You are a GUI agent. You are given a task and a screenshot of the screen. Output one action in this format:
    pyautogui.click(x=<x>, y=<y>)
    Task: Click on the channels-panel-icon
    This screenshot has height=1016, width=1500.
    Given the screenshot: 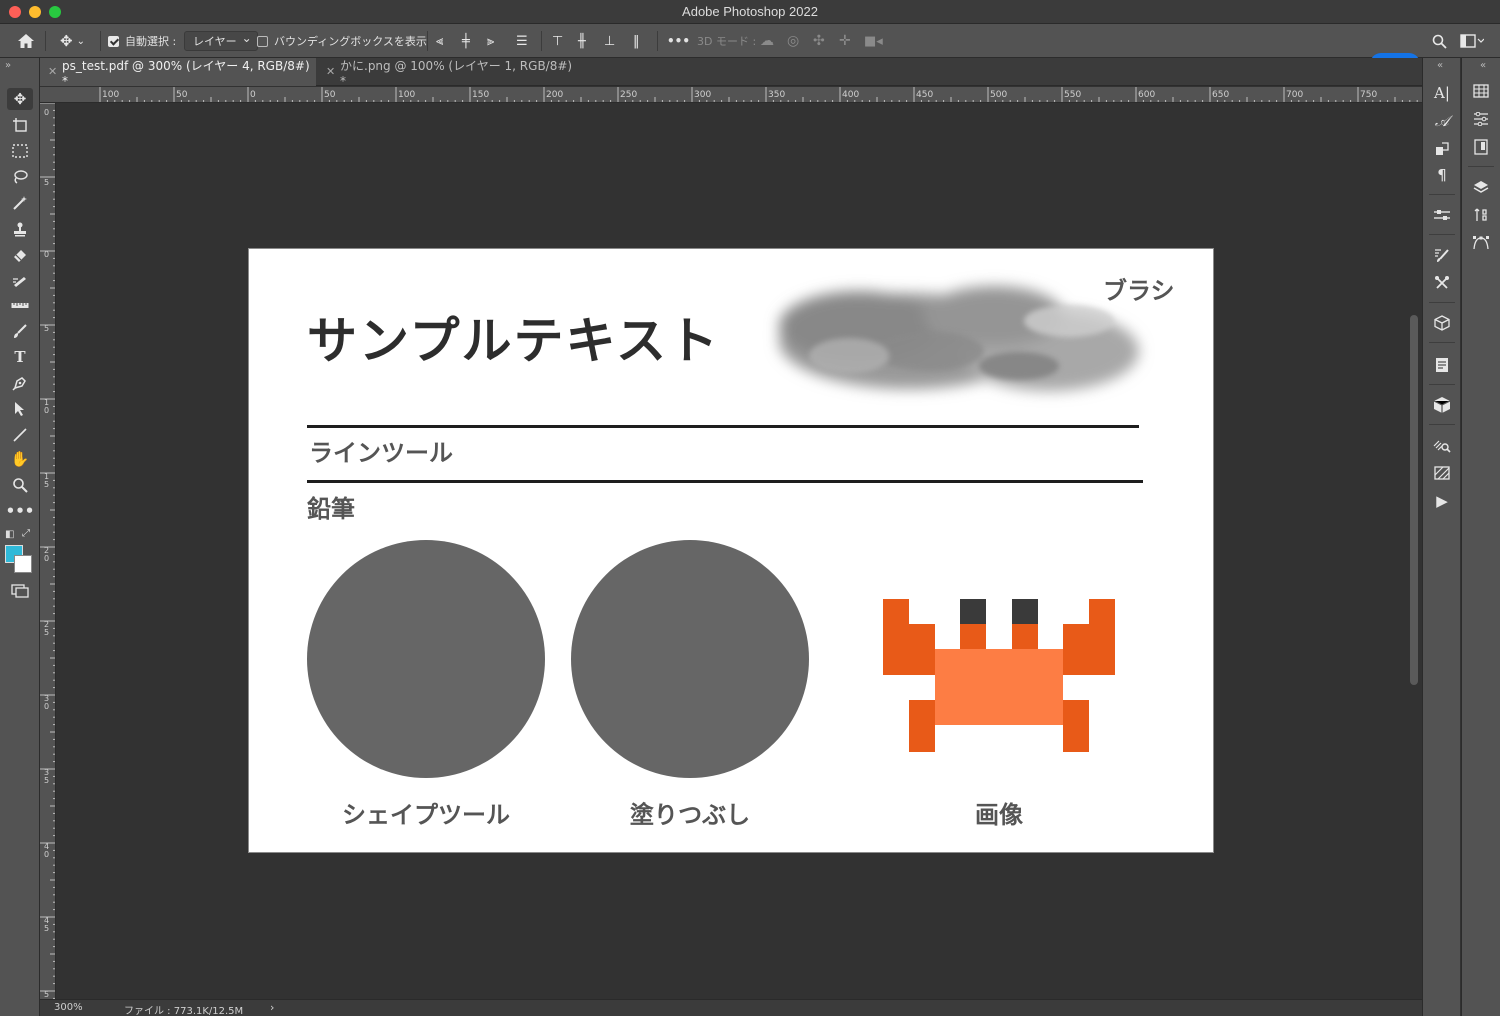 What is the action you would take?
    pyautogui.click(x=1481, y=215)
    